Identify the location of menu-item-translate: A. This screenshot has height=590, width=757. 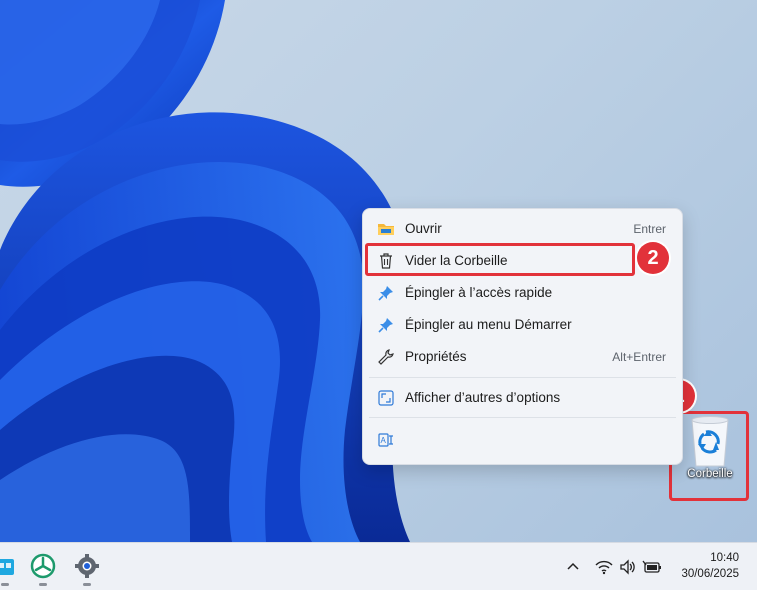
(387, 440).